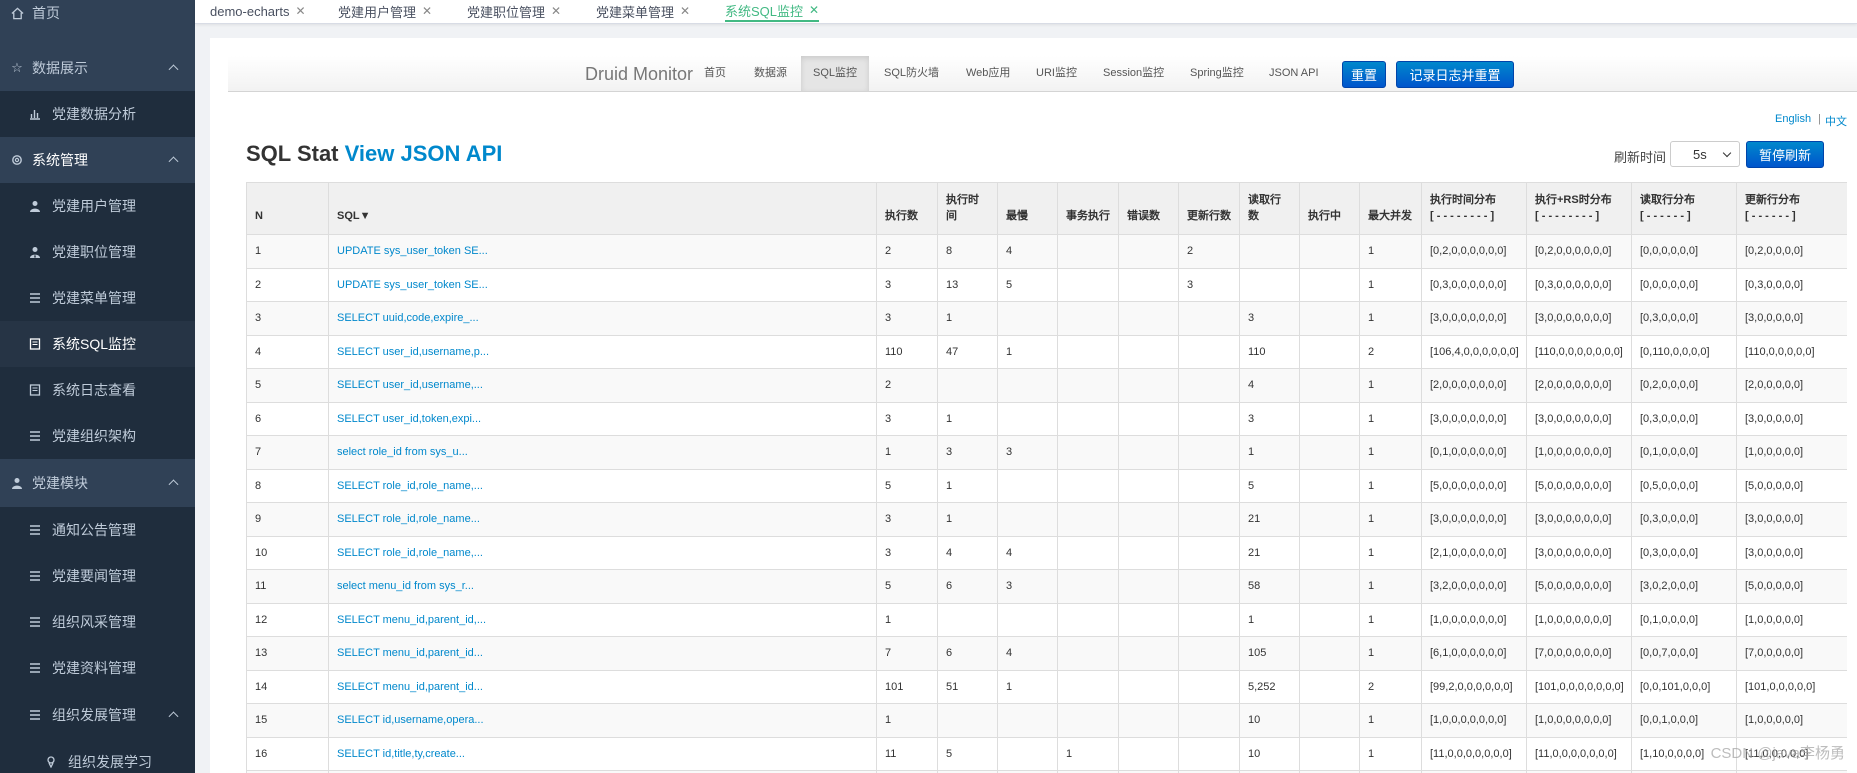 This screenshot has height=773, width=1857. What do you see at coordinates (1056, 73) in the screenshot?
I see `nav-uri-monitor: URI监控` at bounding box center [1056, 73].